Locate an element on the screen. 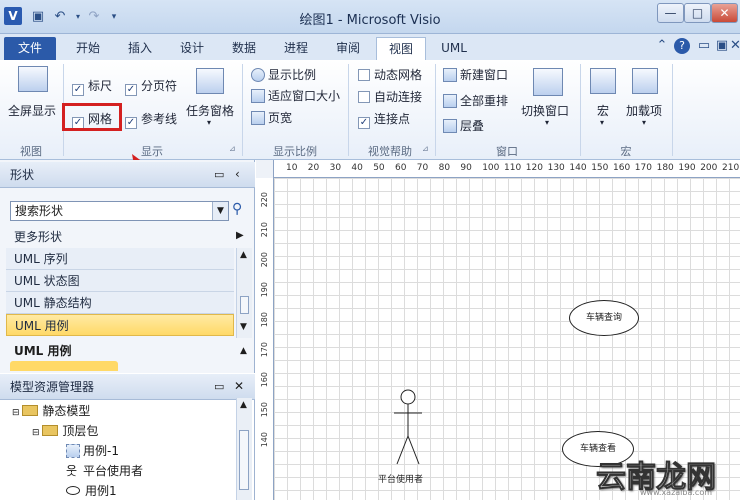 This screenshot has height=500, width=740. stencil-uml-sequence: UML 序列 is located at coordinates (120, 259).